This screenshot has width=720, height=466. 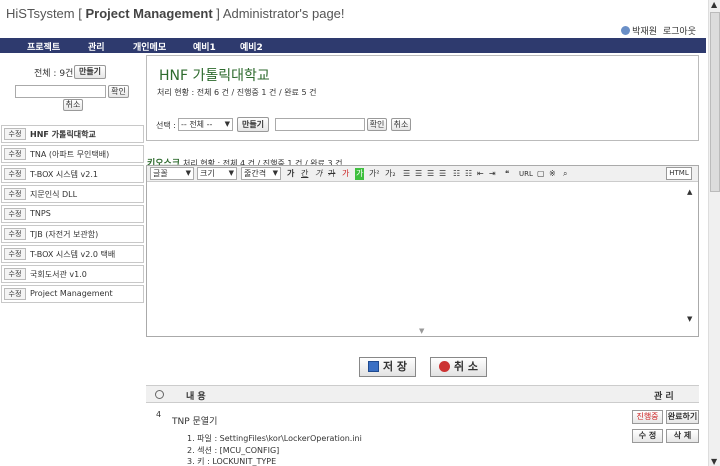 What do you see at coordinates (118, 91) in the screenshot?
I see `sidebar-confirm-button: 확인` at bounding box center [118, 91].